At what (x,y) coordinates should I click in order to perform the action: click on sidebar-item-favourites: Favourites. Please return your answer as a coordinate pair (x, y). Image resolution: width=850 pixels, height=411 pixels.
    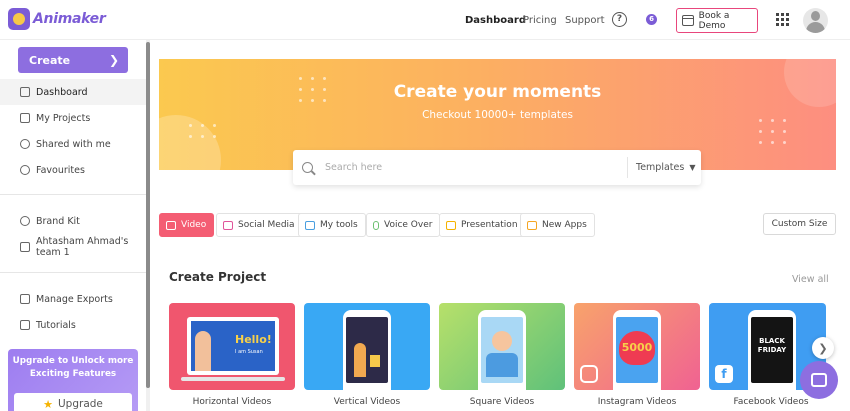
    Looking at the image, I should click on (73, 170).